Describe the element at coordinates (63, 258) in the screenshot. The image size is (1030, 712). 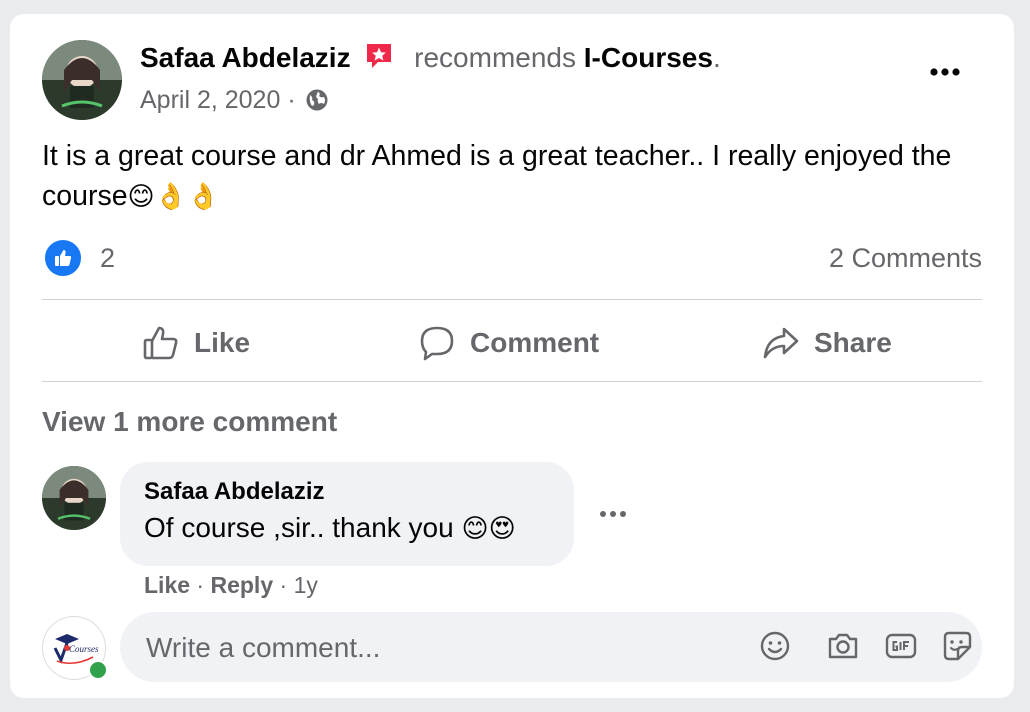
I see `like-icon` at that location.